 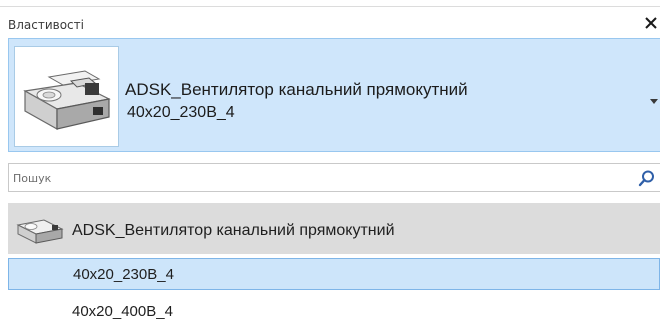 What do you see at coordinates (296, 89) in the screenshot?
I see `type-family-name: ADSK_Вентилятор канальний прямокутний` at bounding box center [296, 89].